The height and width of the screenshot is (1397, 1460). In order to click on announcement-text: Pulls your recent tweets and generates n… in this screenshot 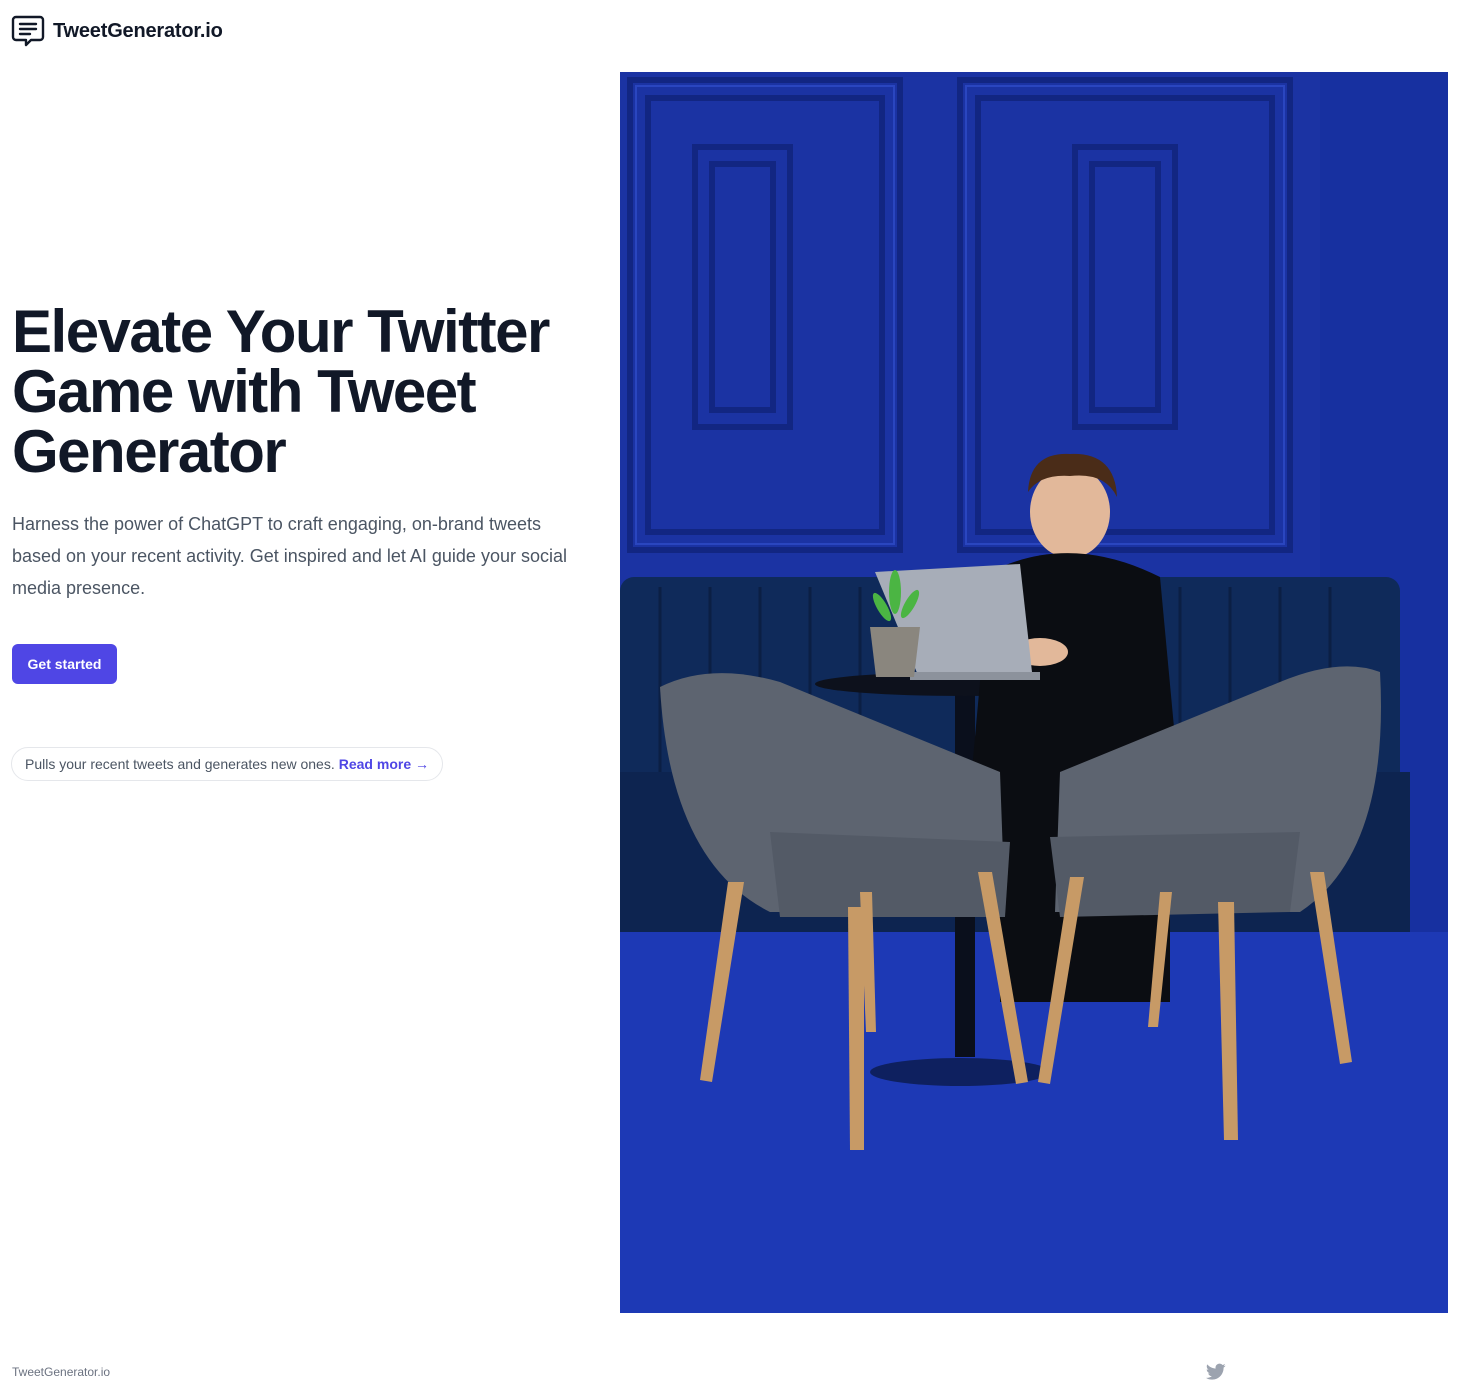, I will do `click(180, 764)`.